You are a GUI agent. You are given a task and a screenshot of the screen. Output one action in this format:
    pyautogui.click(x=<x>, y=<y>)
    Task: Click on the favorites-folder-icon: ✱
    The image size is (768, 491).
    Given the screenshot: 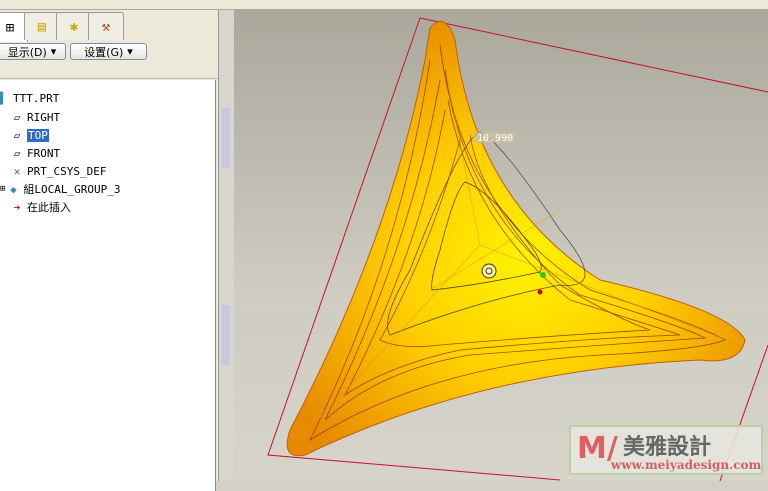 What is the action you would take?
    pyautogui.click(x=74, y=26)
    